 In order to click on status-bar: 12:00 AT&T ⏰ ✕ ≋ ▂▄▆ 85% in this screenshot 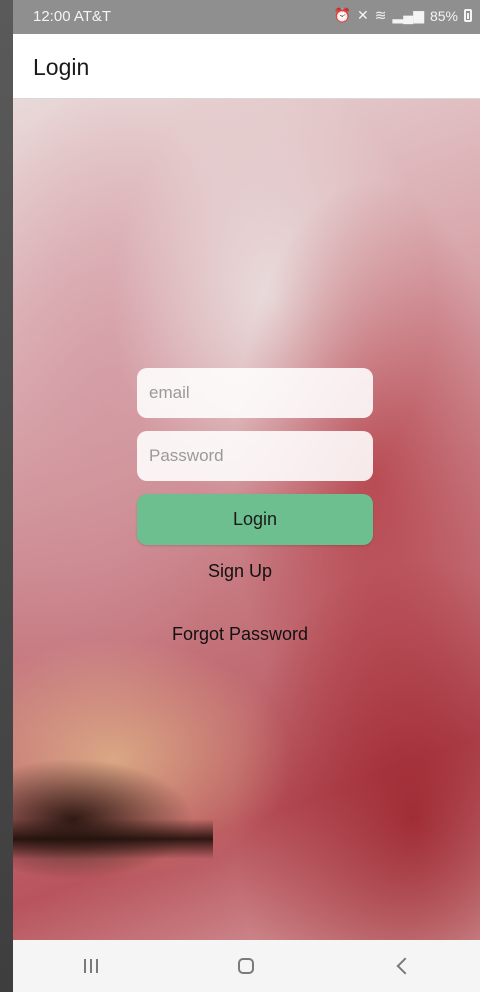, I will do `click(246, 17)`.